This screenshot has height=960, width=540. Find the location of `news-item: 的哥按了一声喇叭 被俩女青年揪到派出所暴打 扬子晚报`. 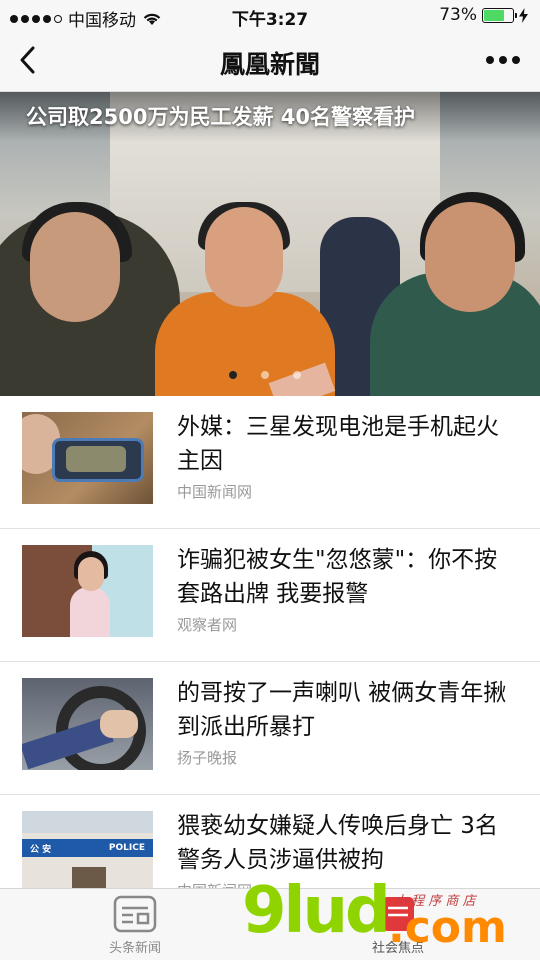

news-item: 的哥按了一声喇叭 被俩女青年揪到派出所暴打 扬子晚报 is located at coordinates (270, 728).